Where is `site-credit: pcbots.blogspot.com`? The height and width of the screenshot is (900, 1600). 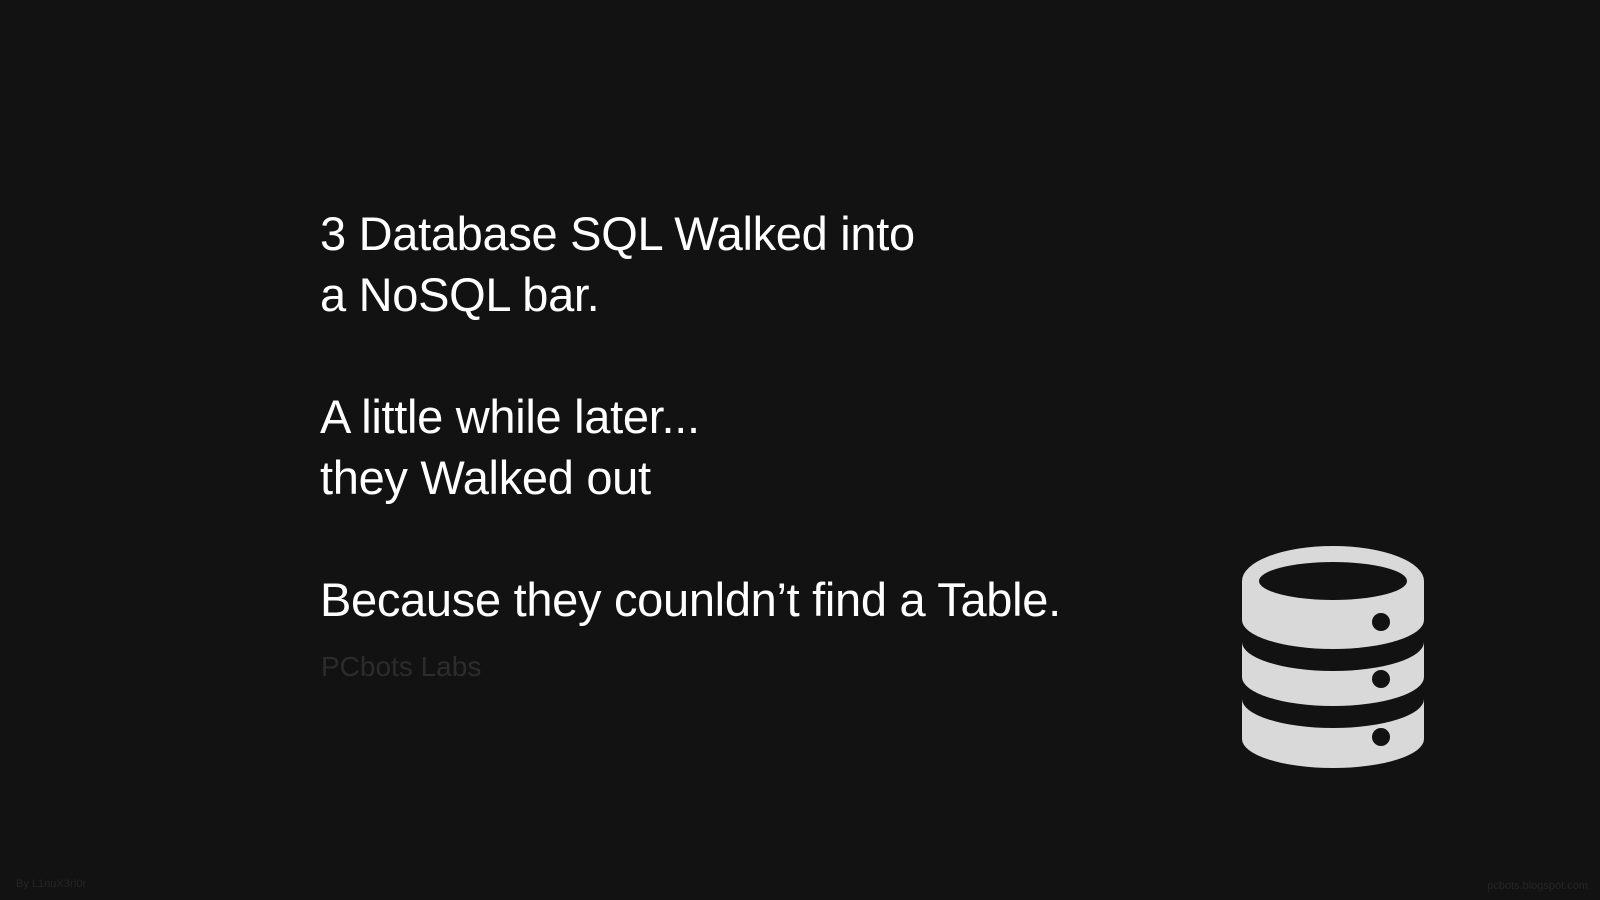 site-credit: pcbots.blogspot.com is located at coordinates (1537, 886).